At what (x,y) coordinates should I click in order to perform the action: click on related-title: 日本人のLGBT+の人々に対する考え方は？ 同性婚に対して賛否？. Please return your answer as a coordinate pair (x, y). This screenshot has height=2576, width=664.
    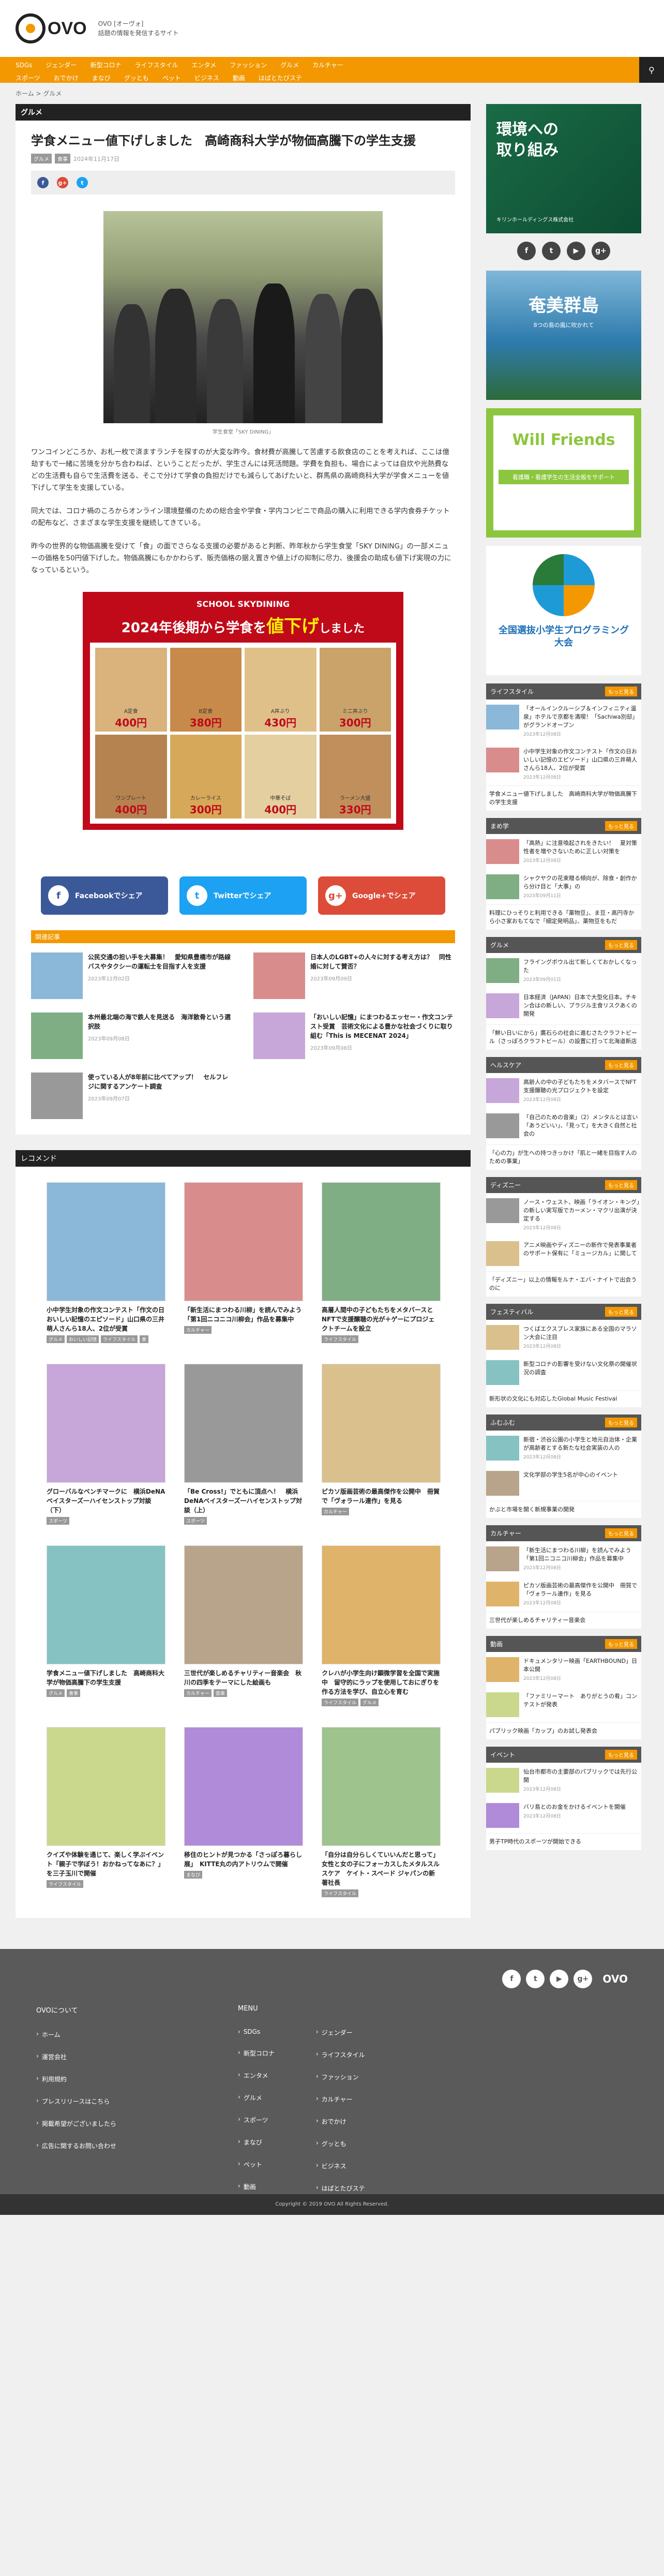
    Looking at the image, I should click on (382, 961).